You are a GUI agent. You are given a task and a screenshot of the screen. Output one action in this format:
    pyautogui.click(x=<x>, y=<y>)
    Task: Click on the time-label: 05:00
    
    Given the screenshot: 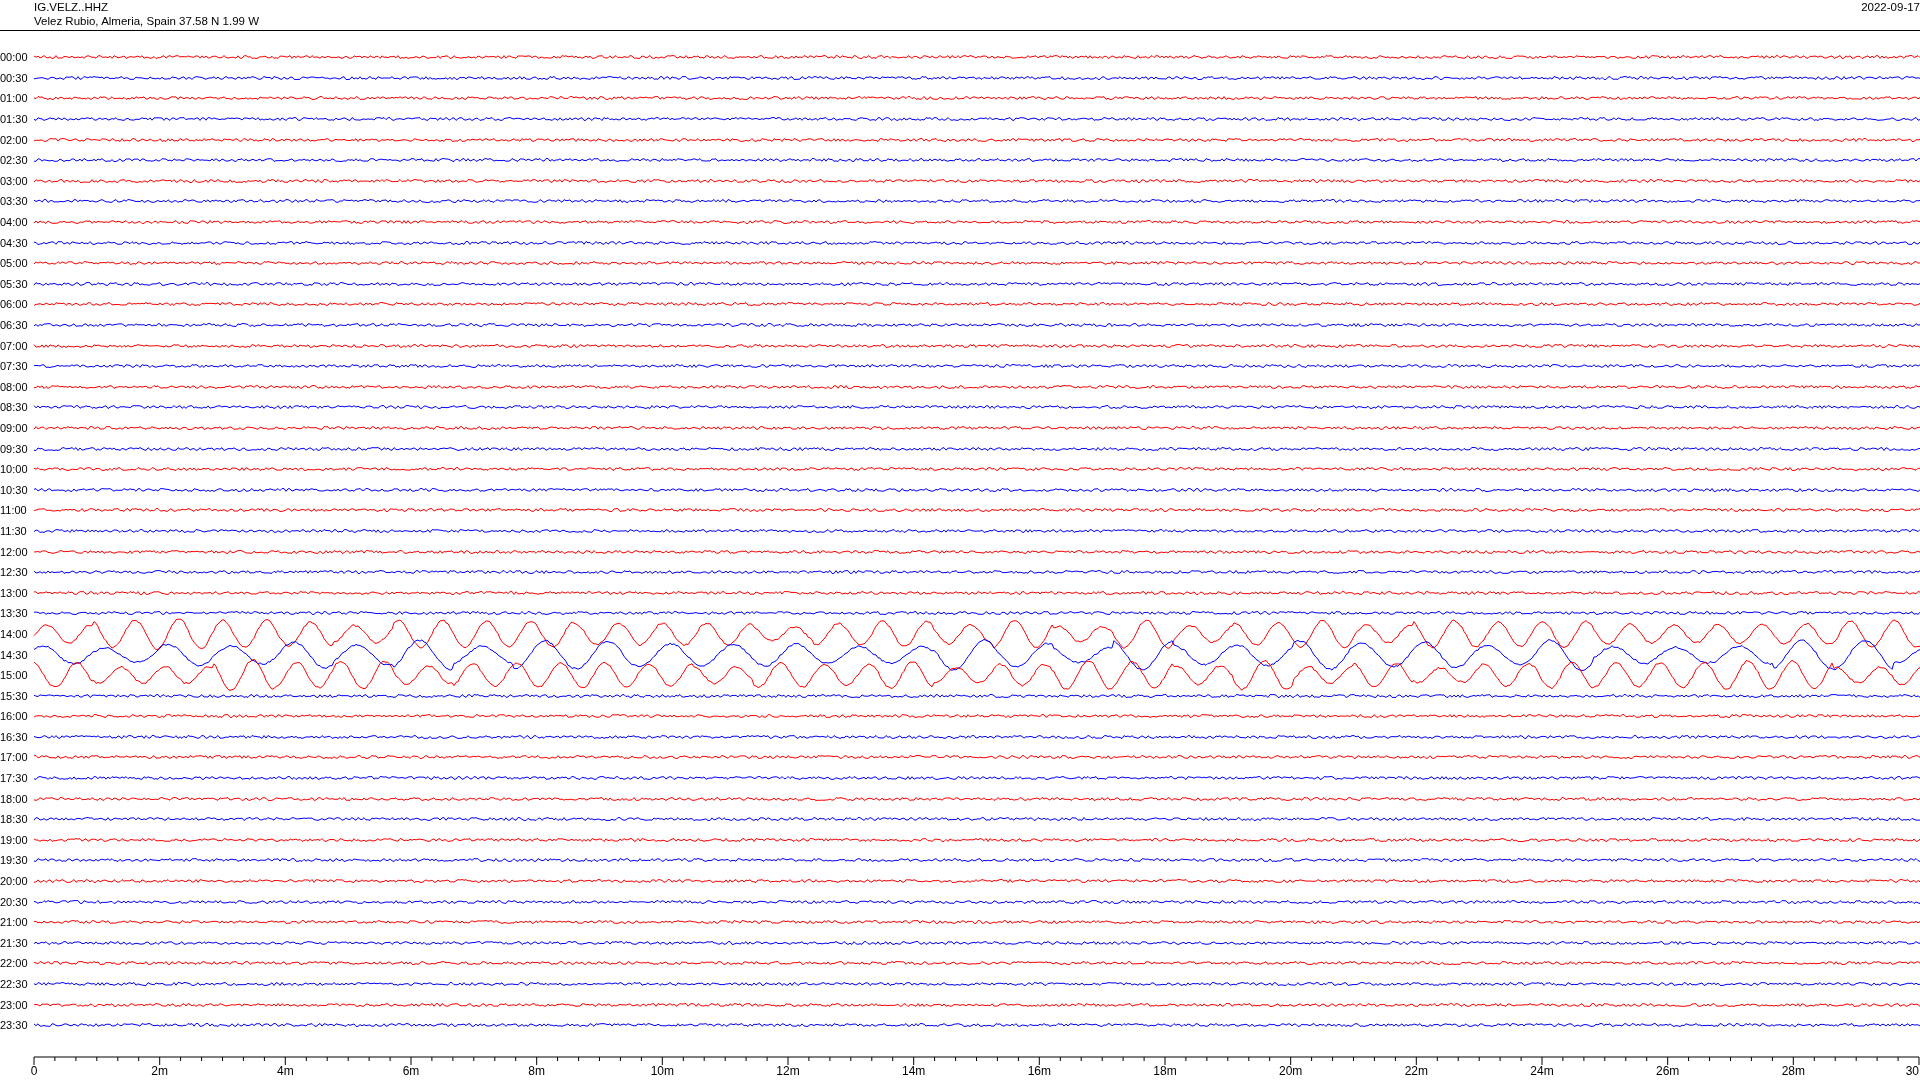 What is the action you would take?
    pyautogui.click(x=14, y=263)
    